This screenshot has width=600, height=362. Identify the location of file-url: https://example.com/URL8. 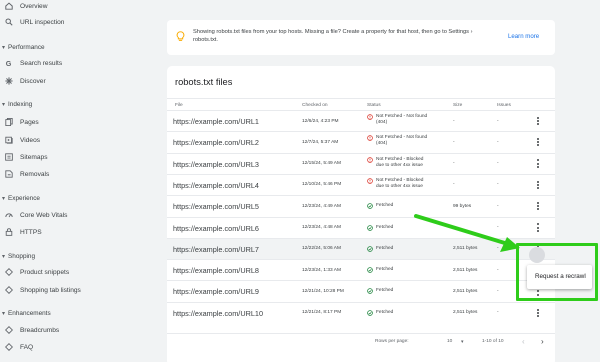
(216, 270).